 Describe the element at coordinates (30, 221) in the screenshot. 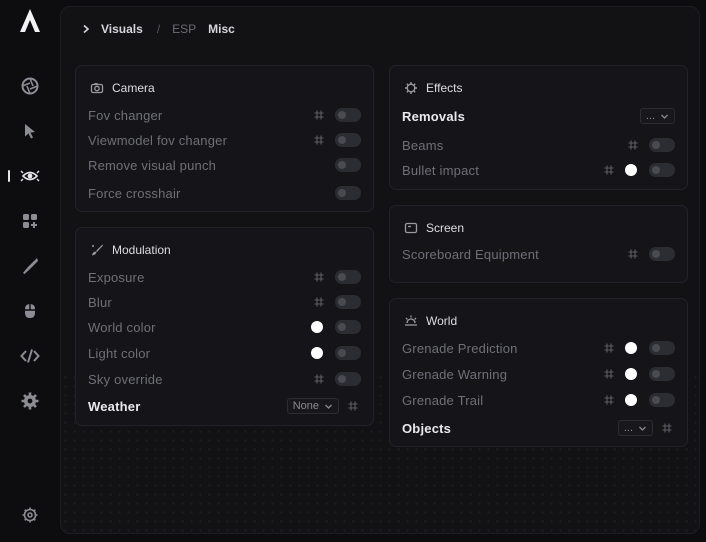

I see `nav-widgets` at that location.